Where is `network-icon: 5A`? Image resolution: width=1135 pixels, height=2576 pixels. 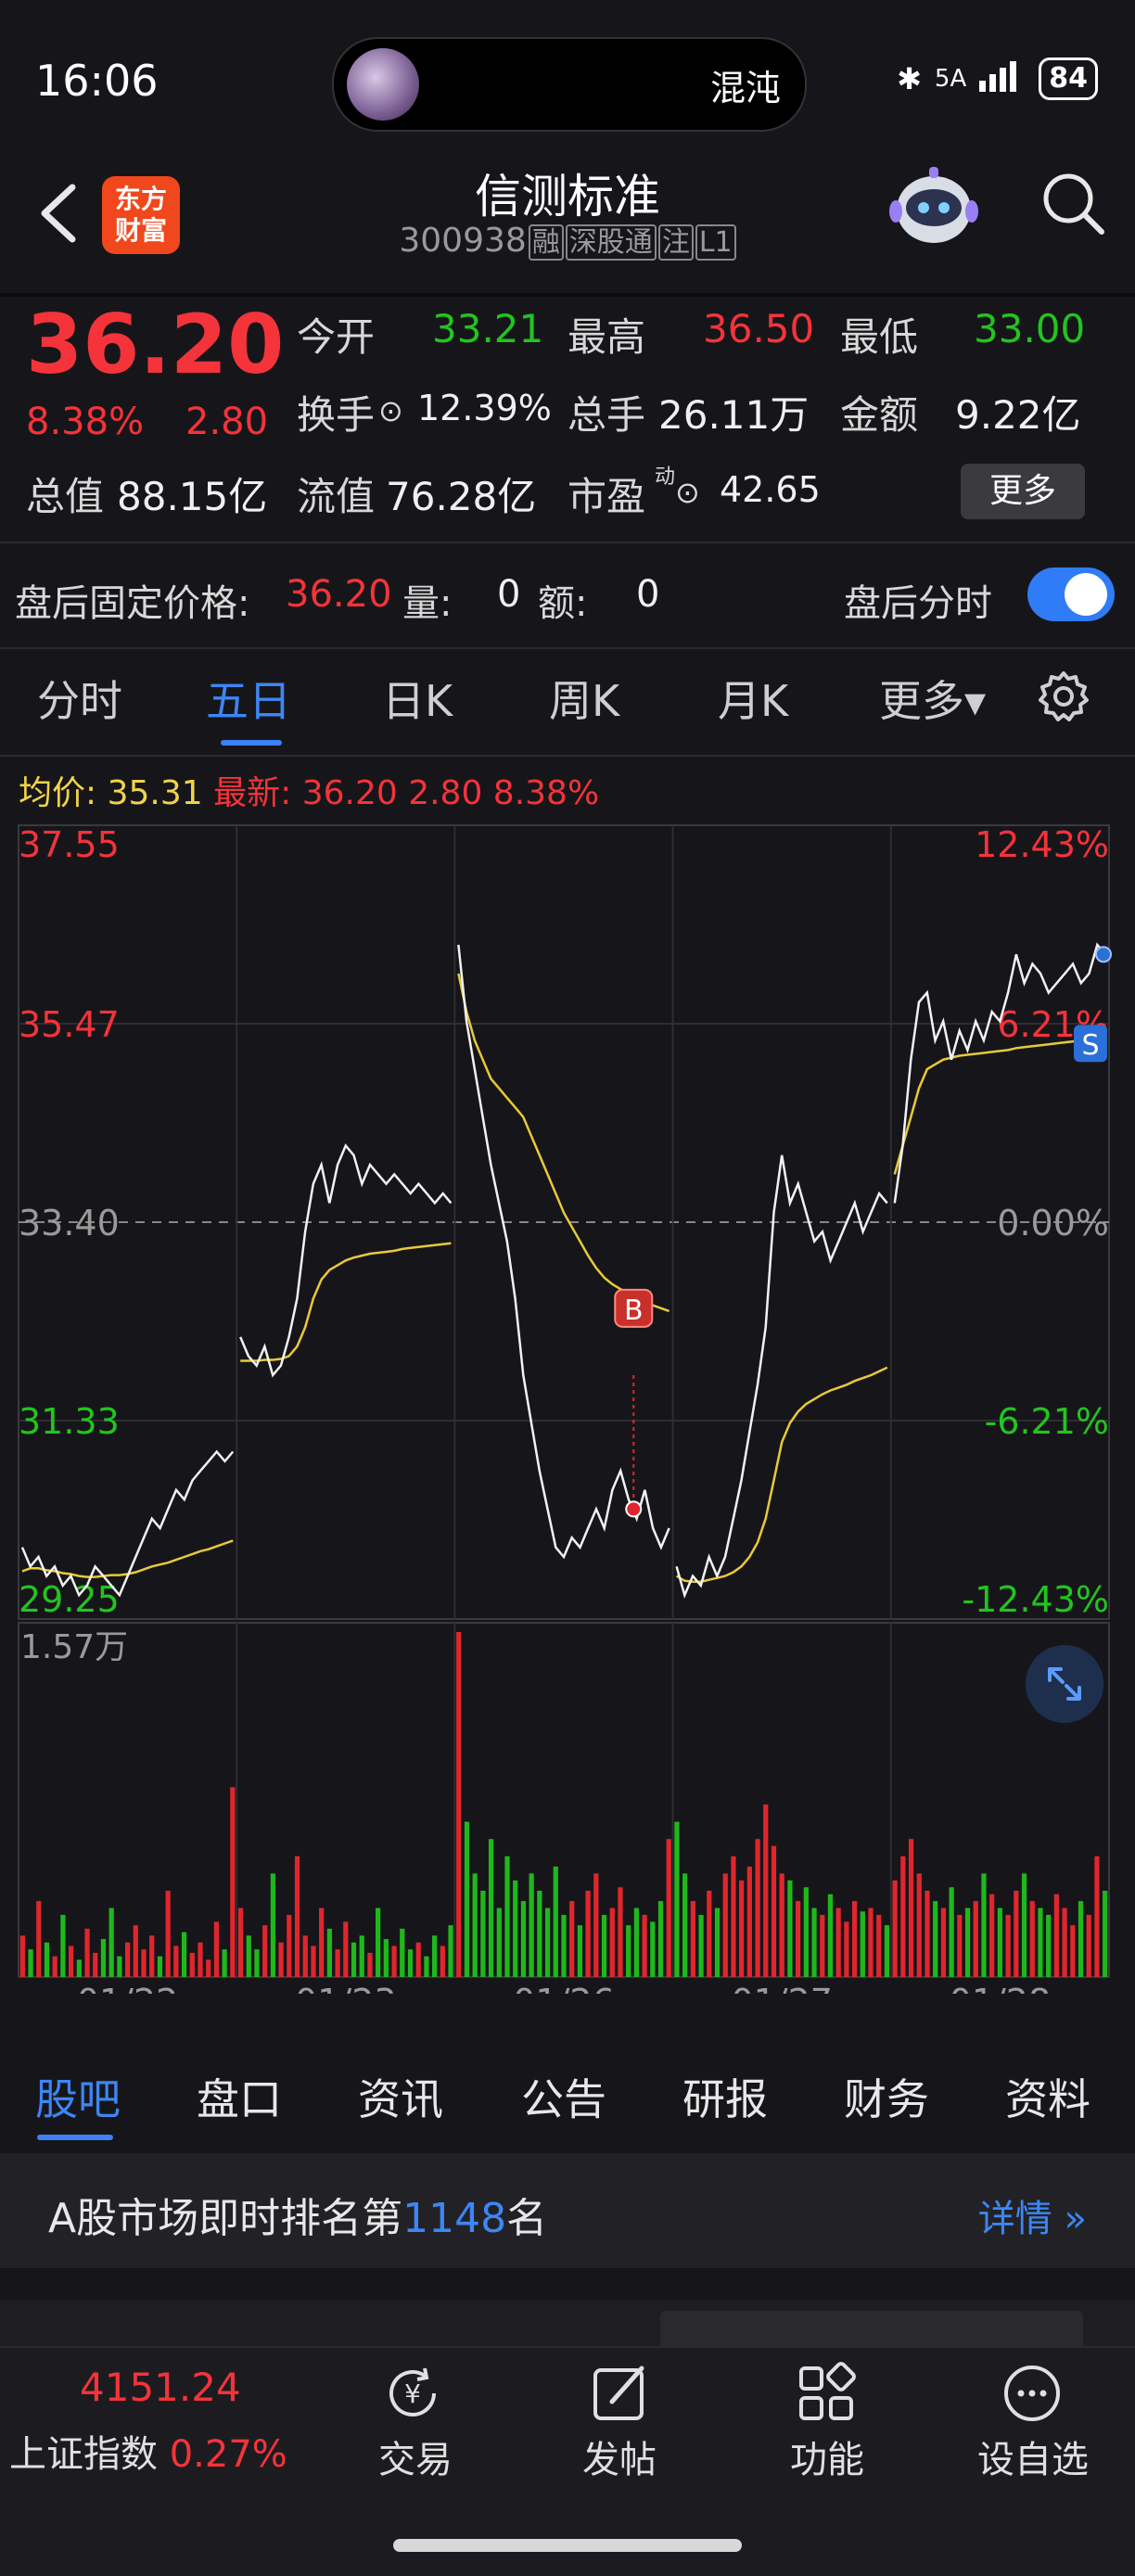
network-icon: 5A is located at coordinates (950, 79).